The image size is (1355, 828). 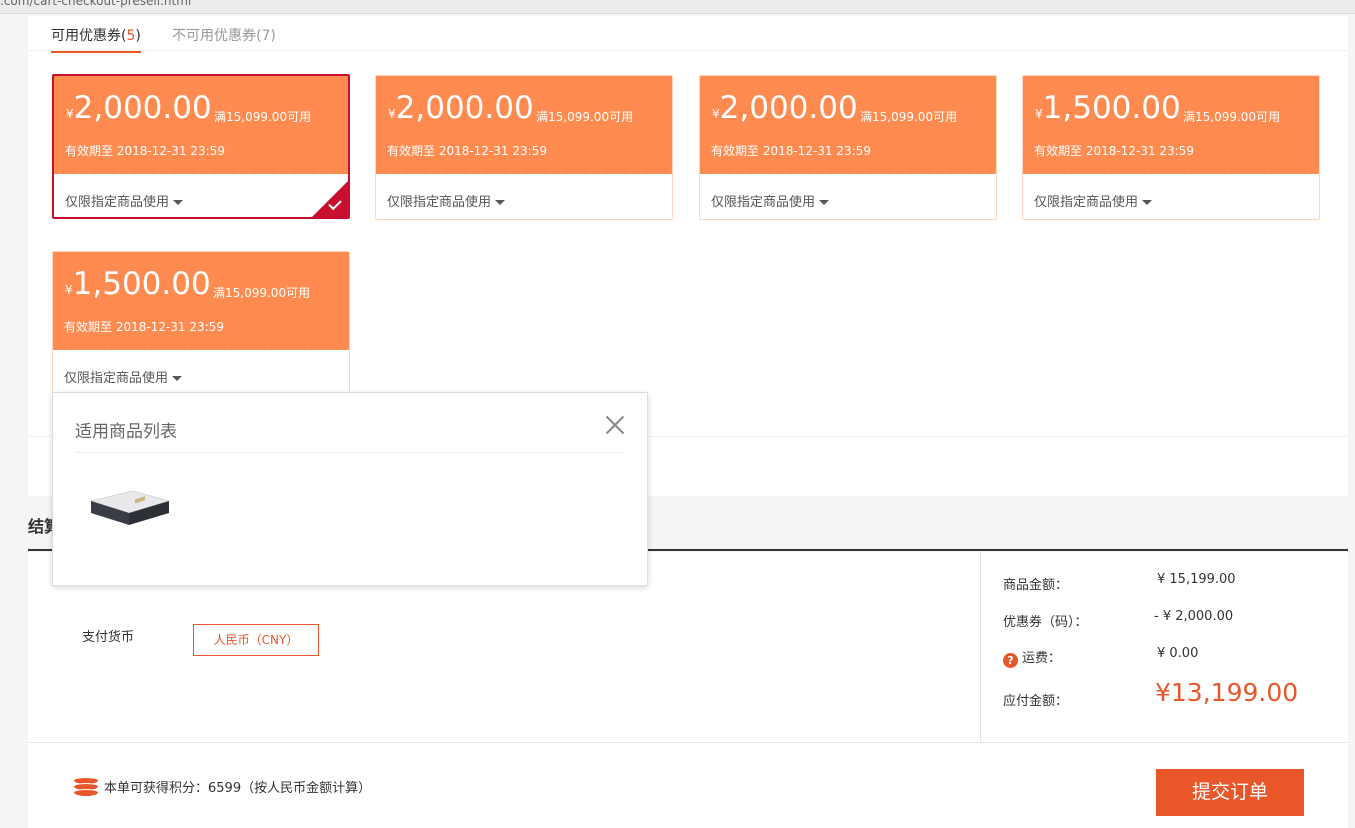 What do you see at coordinates (688, 34) in the screenshot?
I see `coupon-tabs: 可用优惠券(5) 不可用优惠券(7)` at bounding box center [688, 34].